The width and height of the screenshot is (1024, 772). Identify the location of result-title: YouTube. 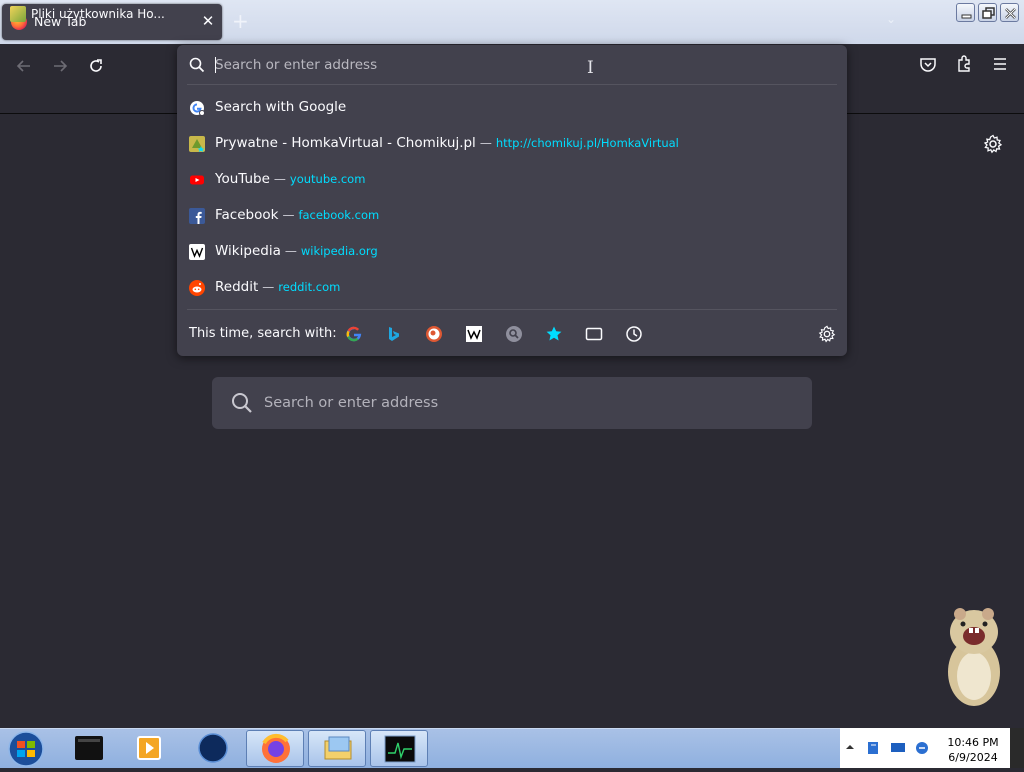
(242, 179).